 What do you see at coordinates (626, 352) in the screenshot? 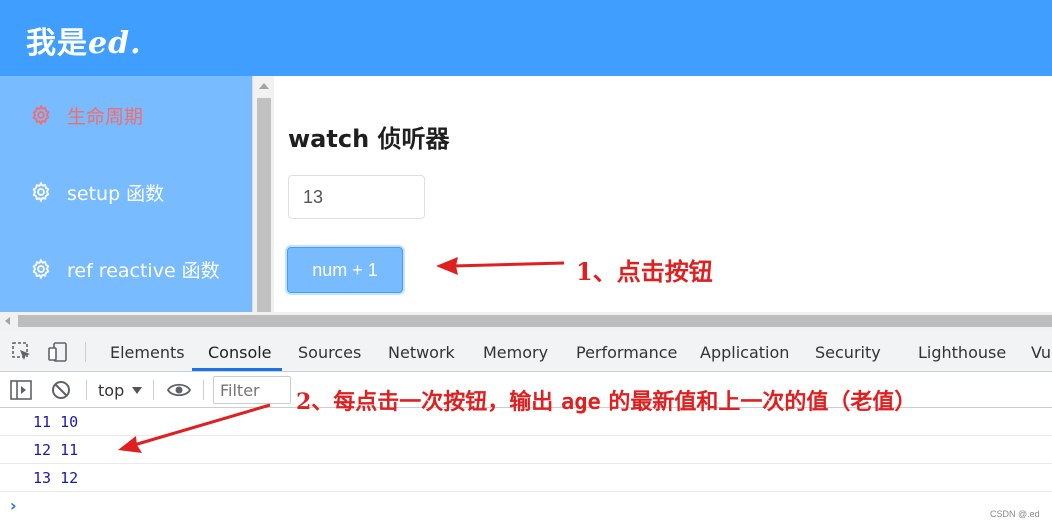
I see `tab-performance: Performance` at bounding box center [626, 352].